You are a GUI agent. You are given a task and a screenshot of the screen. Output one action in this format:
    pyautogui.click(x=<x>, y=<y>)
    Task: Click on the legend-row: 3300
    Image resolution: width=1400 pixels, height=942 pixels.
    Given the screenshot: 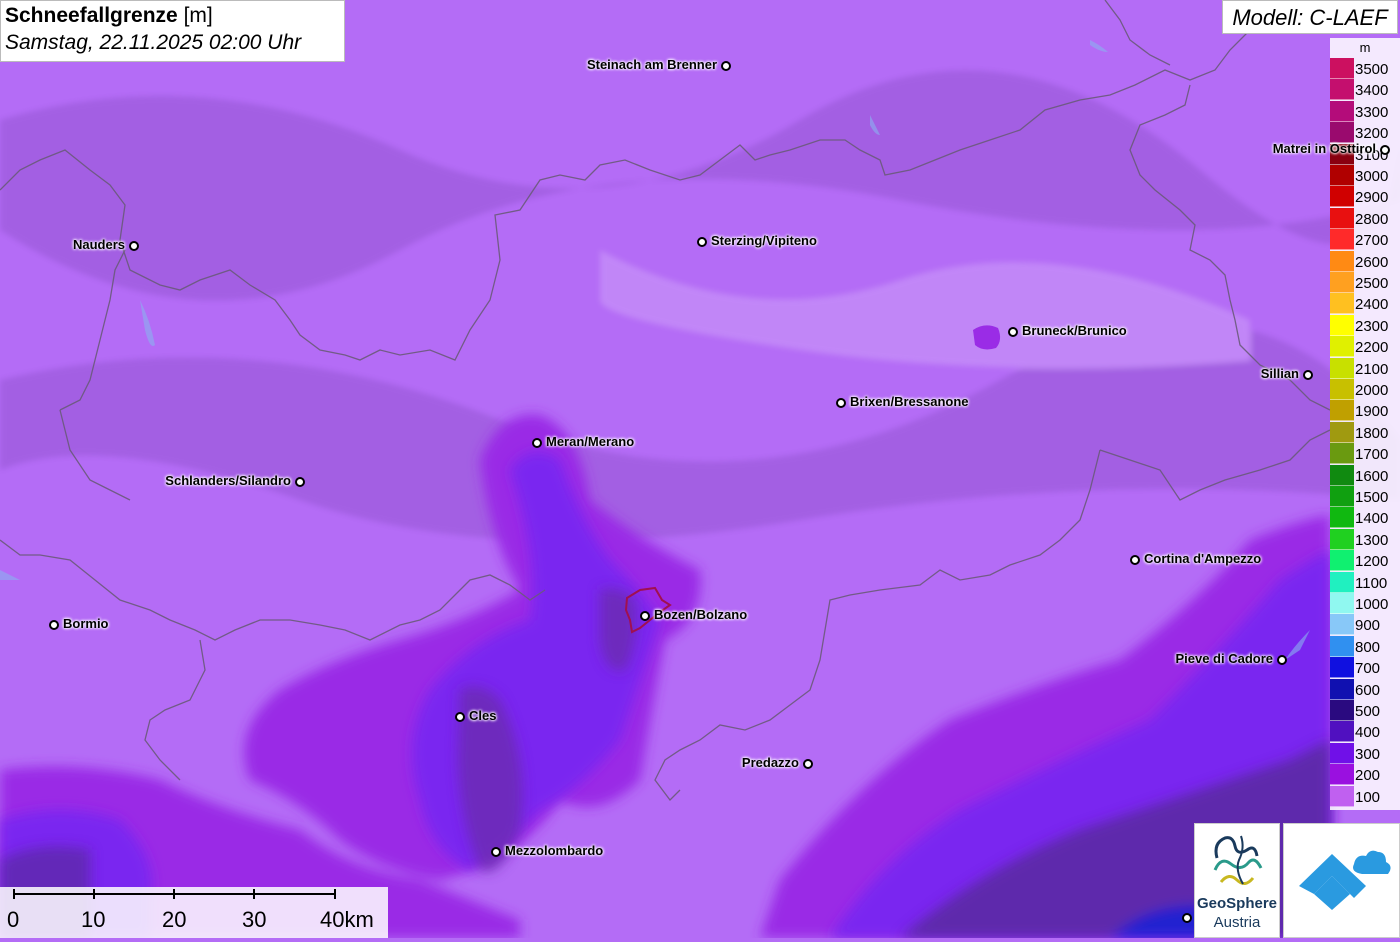 What is the action you would take?
    pyautogui.click(x=1365, y=111)
    